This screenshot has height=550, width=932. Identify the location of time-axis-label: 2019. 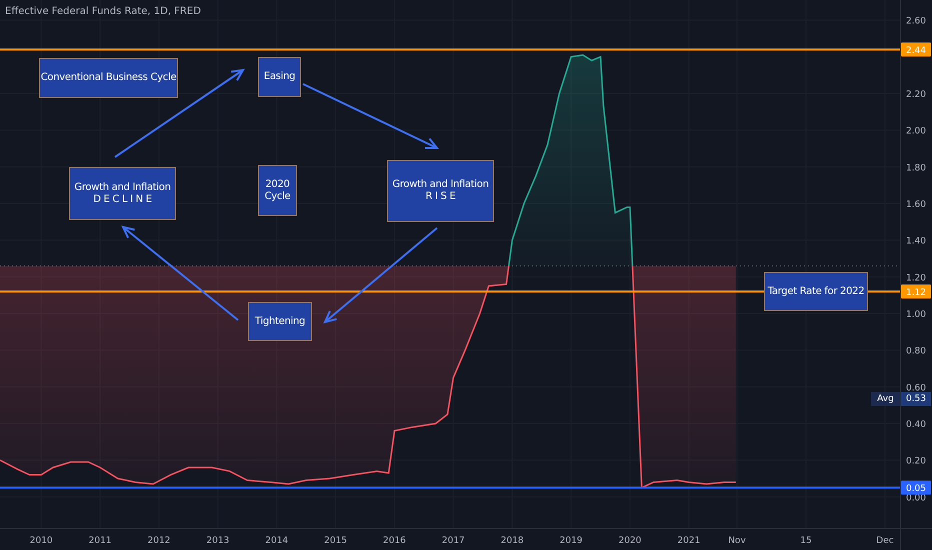
(571, 541).